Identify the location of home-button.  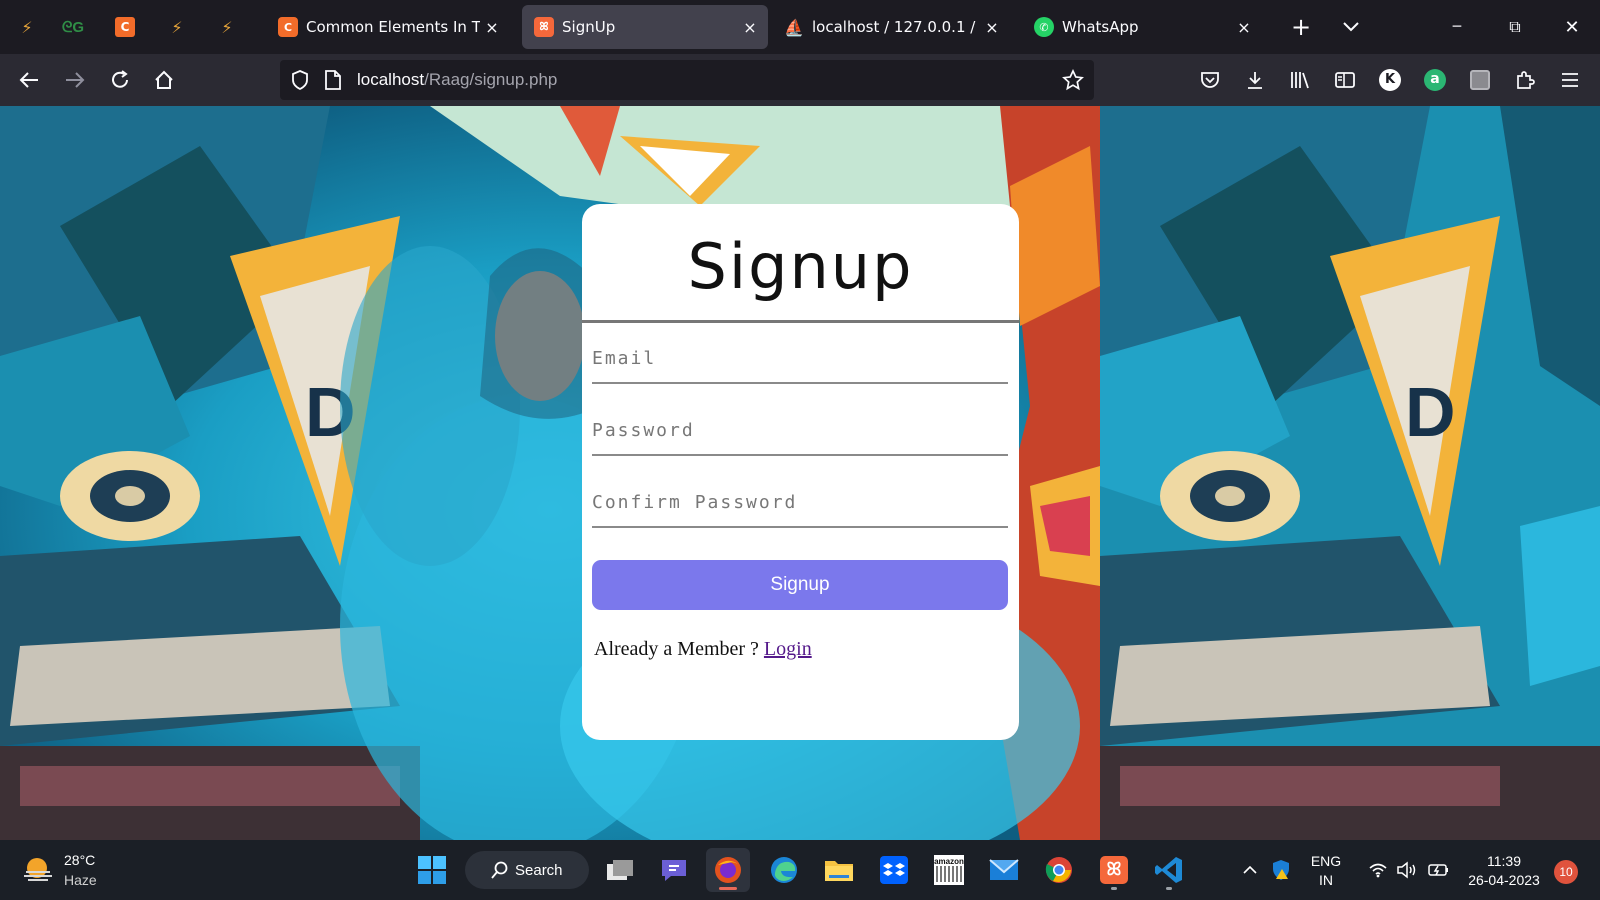
(164, 80).